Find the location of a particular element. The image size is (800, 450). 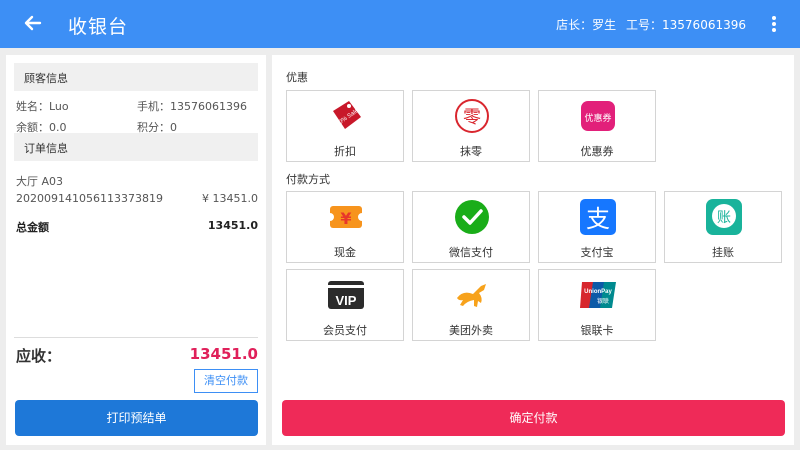

credit-account-tile: 账 挂账 is located at coordinates (723, 227).